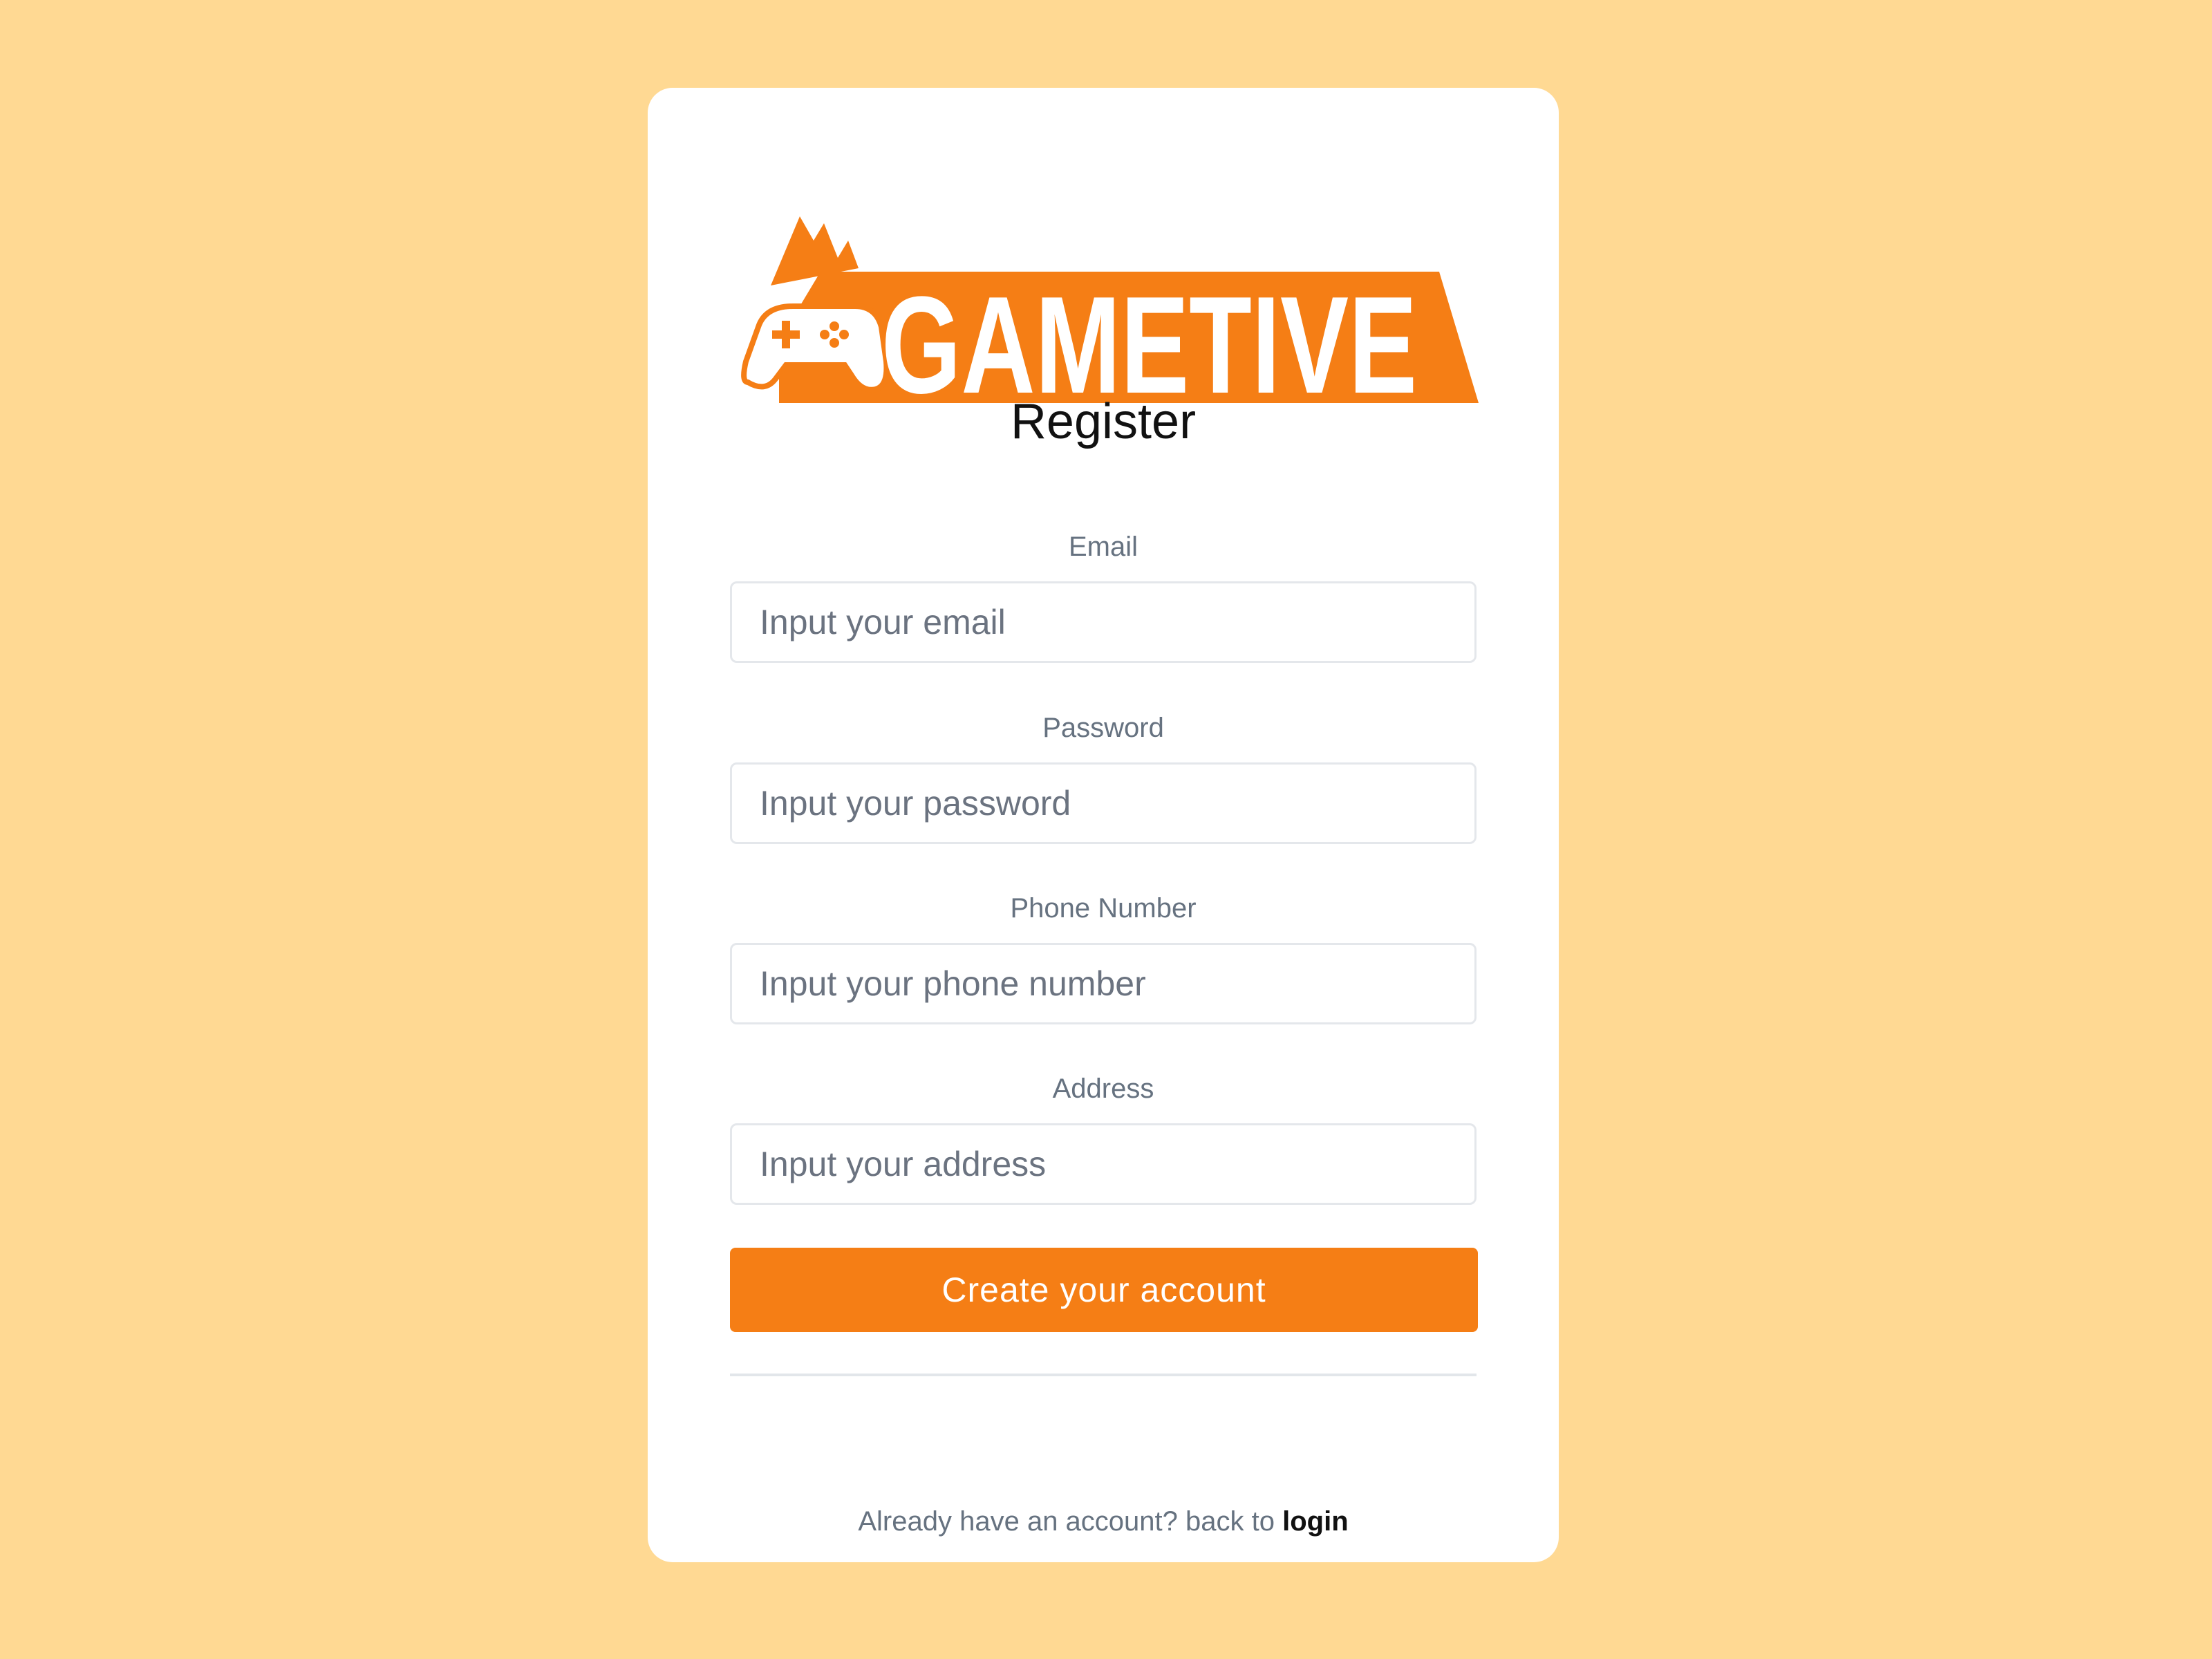 The height and width of the screenshot is (1659, 2212). I want to click on address-input, so click(1103, 1164).